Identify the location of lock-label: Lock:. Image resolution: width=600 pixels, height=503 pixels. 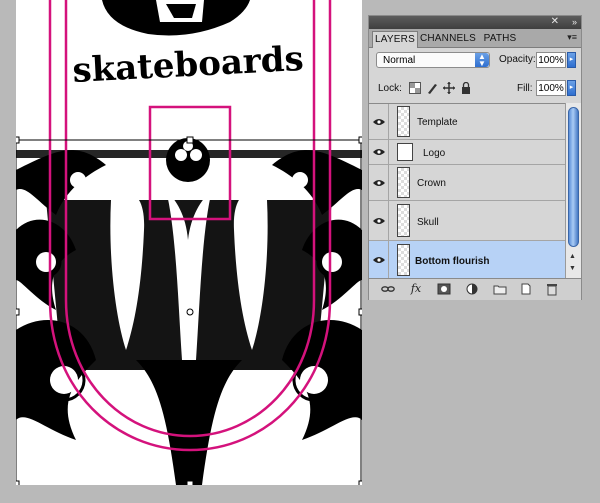
(390, 88).